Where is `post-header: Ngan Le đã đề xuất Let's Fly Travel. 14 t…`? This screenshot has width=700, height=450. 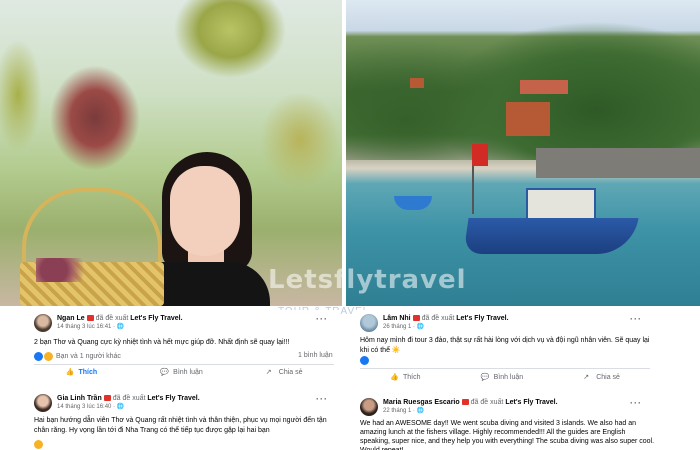 post-header: Ngan Le đã đề xuất Let's Fly Travel. 14 t… is located at coordinates (108, 323).